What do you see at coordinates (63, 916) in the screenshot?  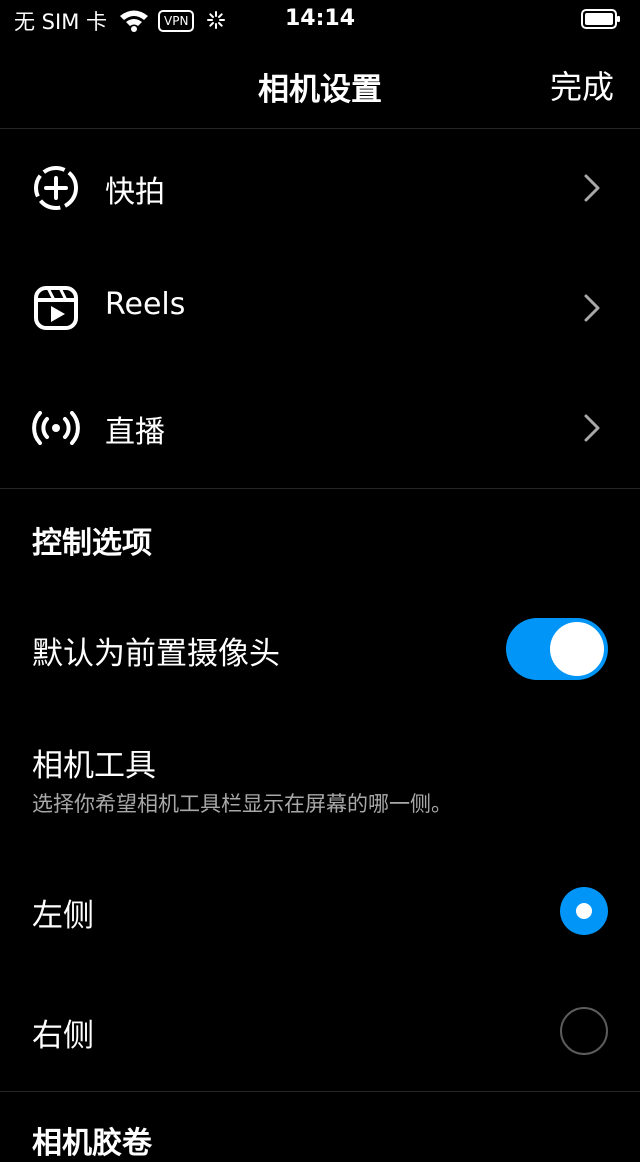 I see `option-left-label: 左侧` at bounding box center [63, 916].